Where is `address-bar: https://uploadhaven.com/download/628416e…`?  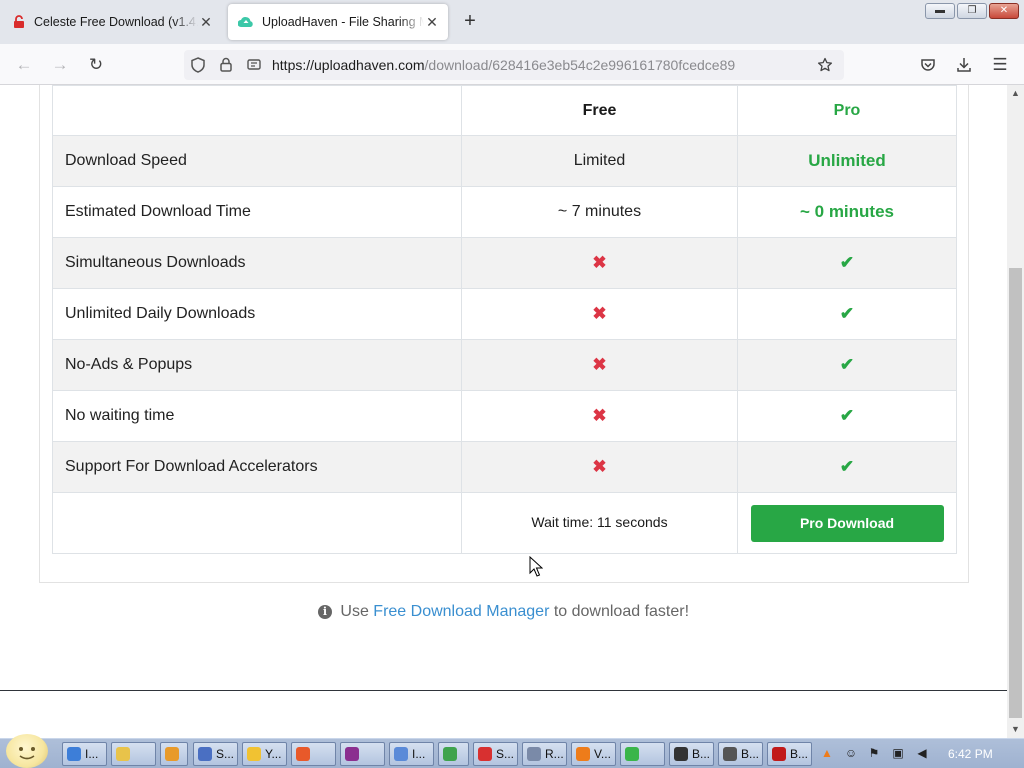
address-bar: https://uploadhaven.com/download/628416e… is located at coordinates (514, 65).